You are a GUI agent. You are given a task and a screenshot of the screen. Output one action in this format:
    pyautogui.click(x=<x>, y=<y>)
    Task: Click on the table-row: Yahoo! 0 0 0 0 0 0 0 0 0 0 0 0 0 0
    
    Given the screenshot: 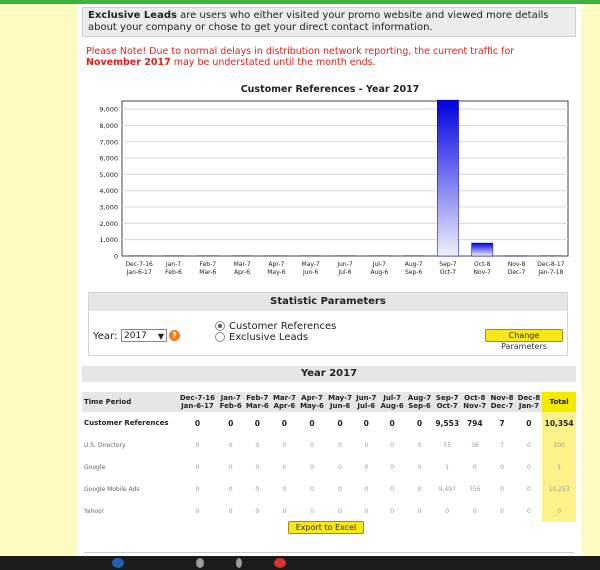 What is the action you would take?
    pyautogui.click(x=329, y=511)
    